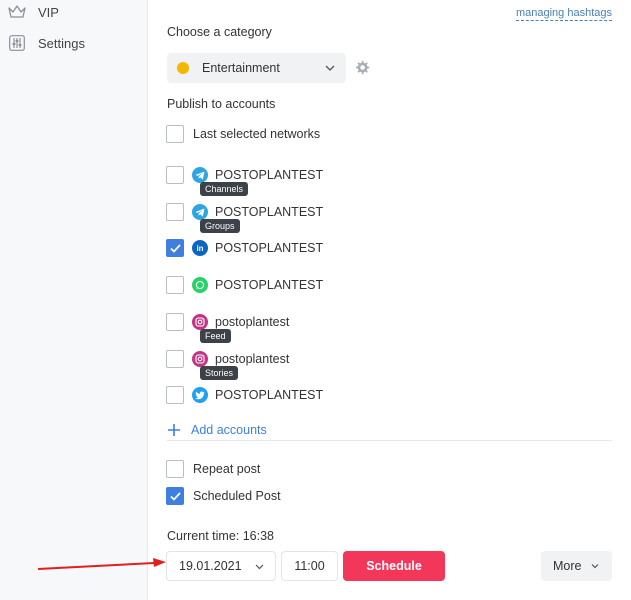 The width and height of the screenshot is (631, 600). I want to click on current-time-label: Current time: 16:38, so click(220, 536).